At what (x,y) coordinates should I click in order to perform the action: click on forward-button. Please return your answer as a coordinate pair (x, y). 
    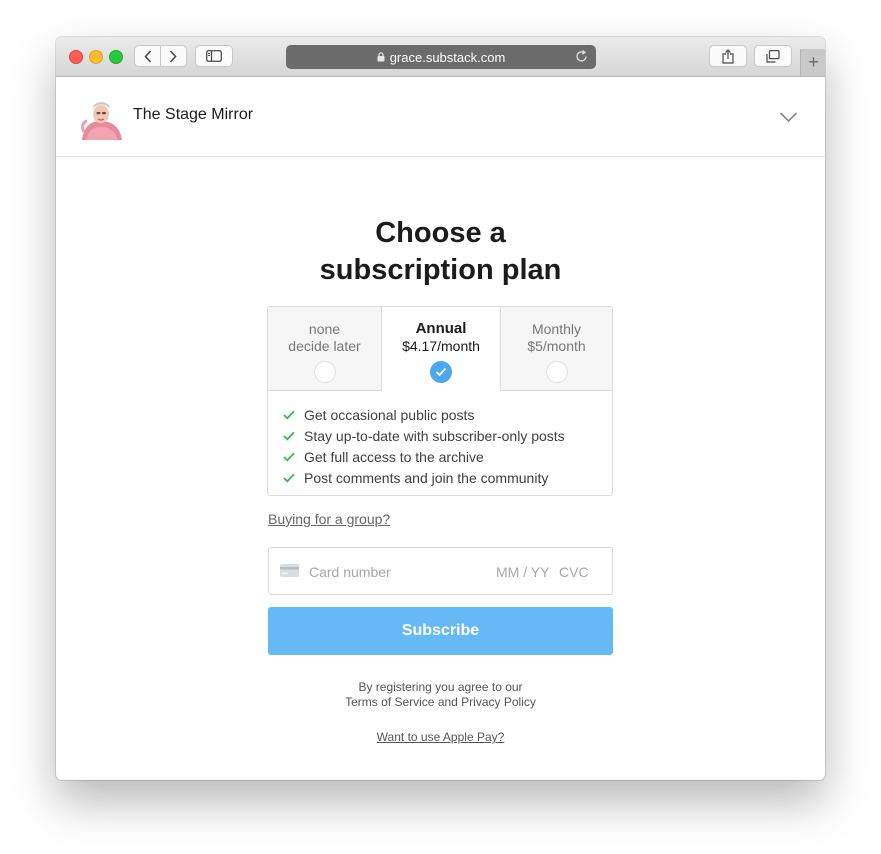
    Looking at the image, I should click on (173, 56).